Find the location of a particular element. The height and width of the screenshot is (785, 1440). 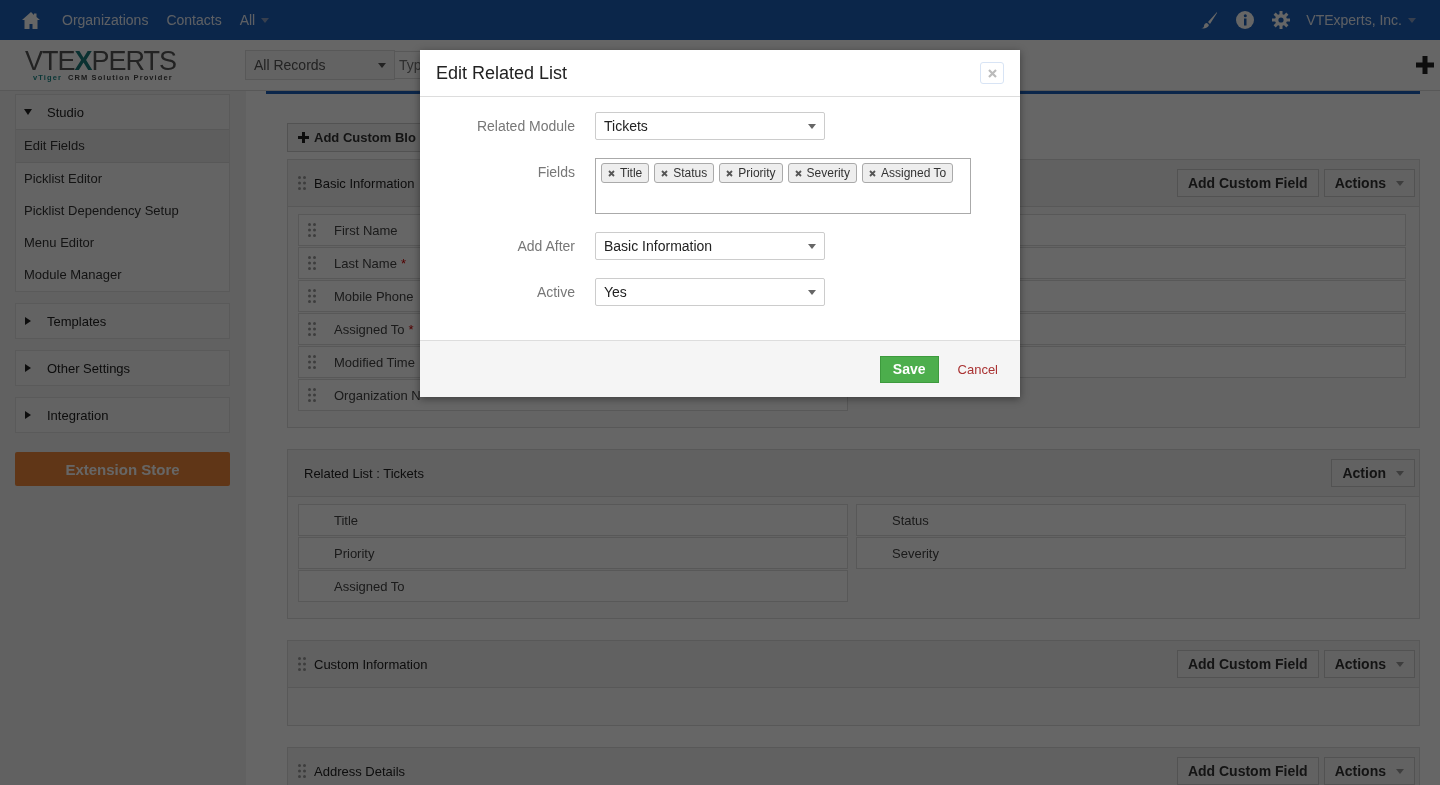

field-label: Severity is located at coordinates (915, 553).